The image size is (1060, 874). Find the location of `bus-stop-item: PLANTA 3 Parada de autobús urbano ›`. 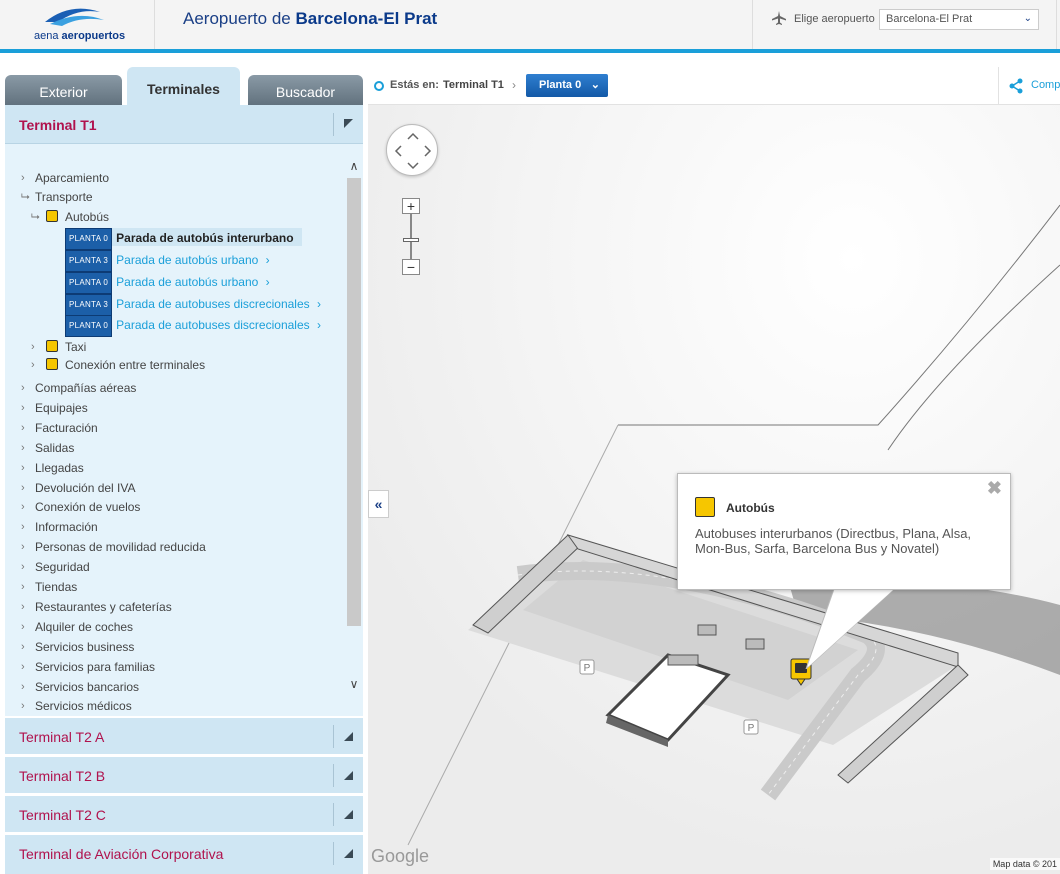

bus-stop-item: PLANTA 3 Parada de autobús urbano › is located at coordinates (167, 261).